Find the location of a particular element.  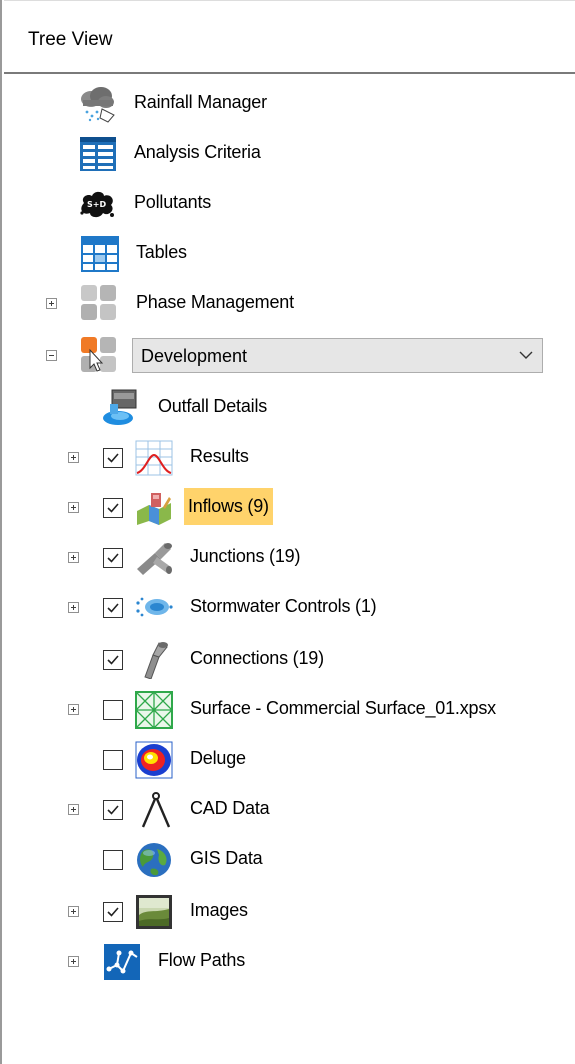

phase-tiles-icon is located at coordinates (98, 302).